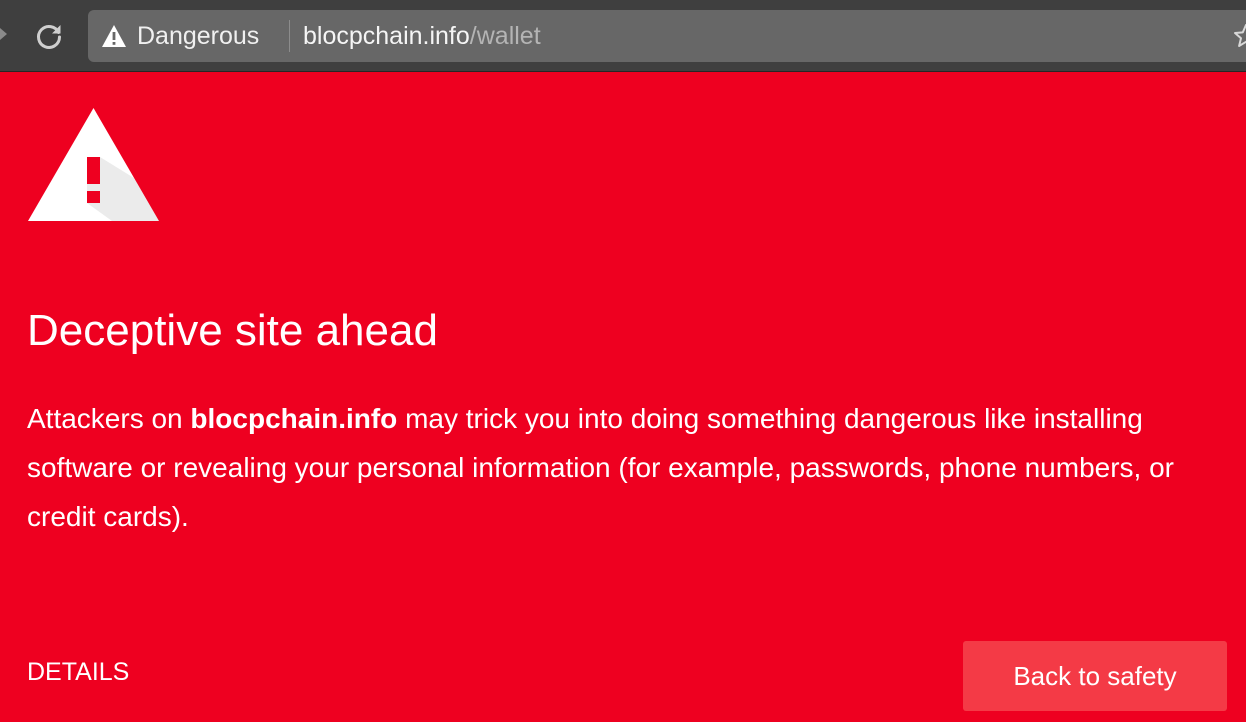  What do you see at coordinates (232, 330) in the screenshot?
I see `page-title: Deceptive site ahead` at bounding box center [232, 330].